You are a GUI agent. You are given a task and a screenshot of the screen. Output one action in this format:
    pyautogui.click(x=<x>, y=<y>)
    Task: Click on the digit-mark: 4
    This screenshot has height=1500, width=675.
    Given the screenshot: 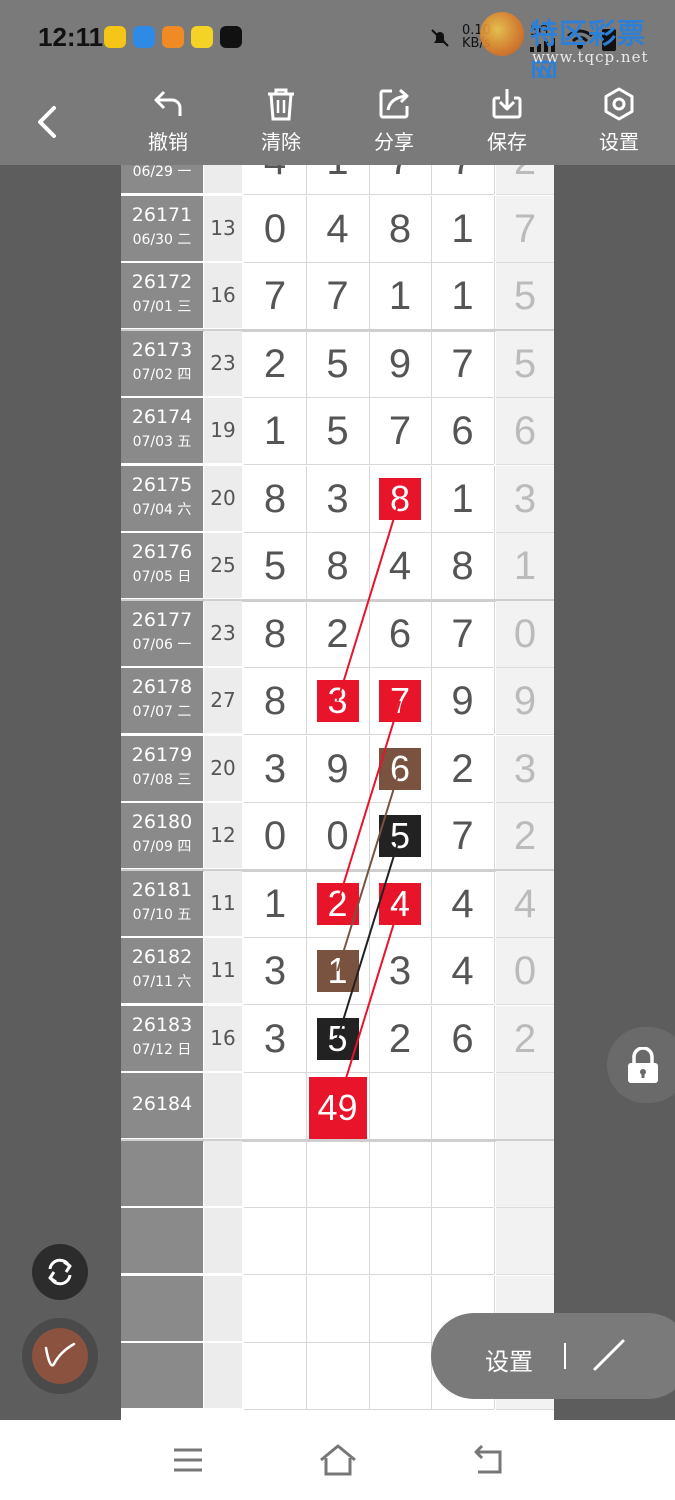 What is the action you would take?
    pyautogui.click(x=400, y=903)
    